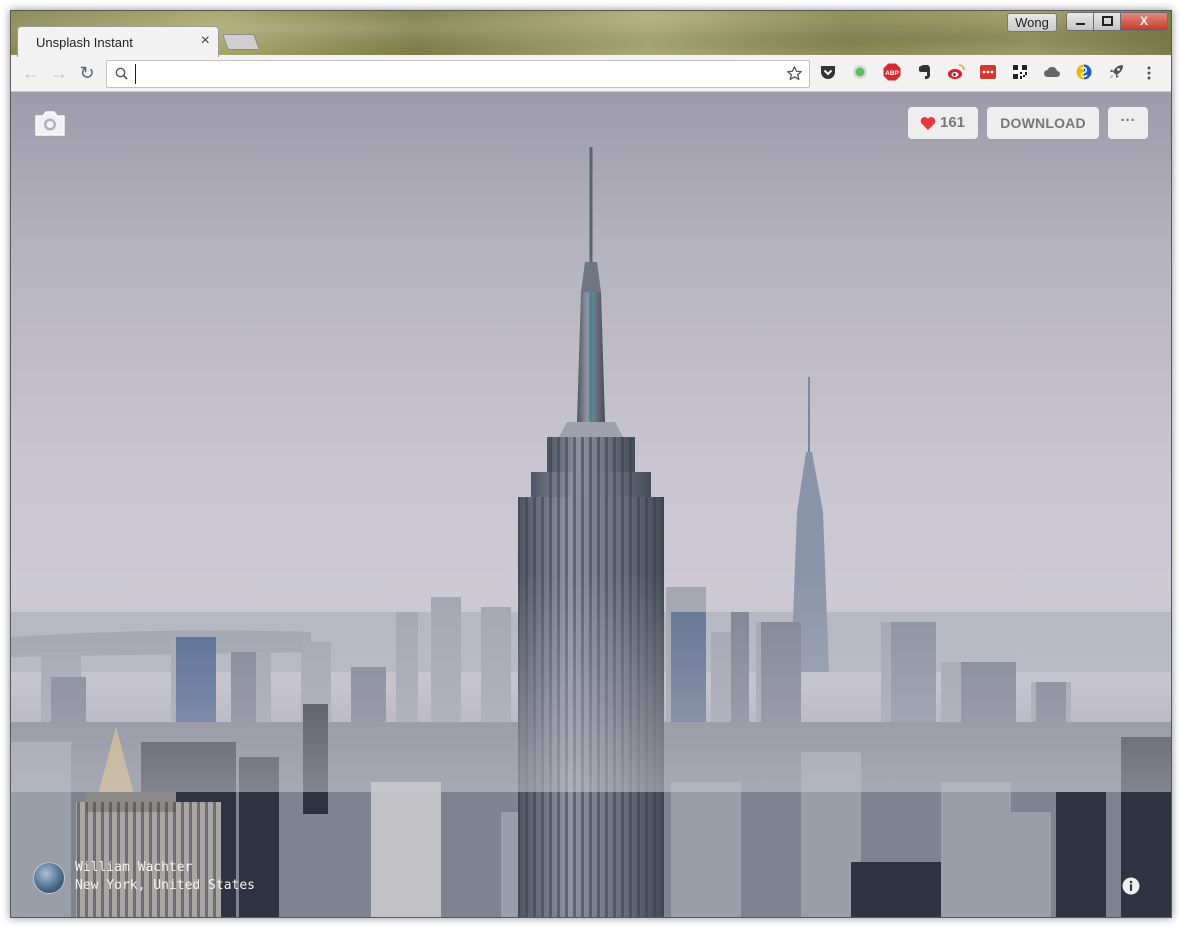 This screenshot has width=1182, height=928. I want to click on author-name: William Wachter, so click(133, 867).